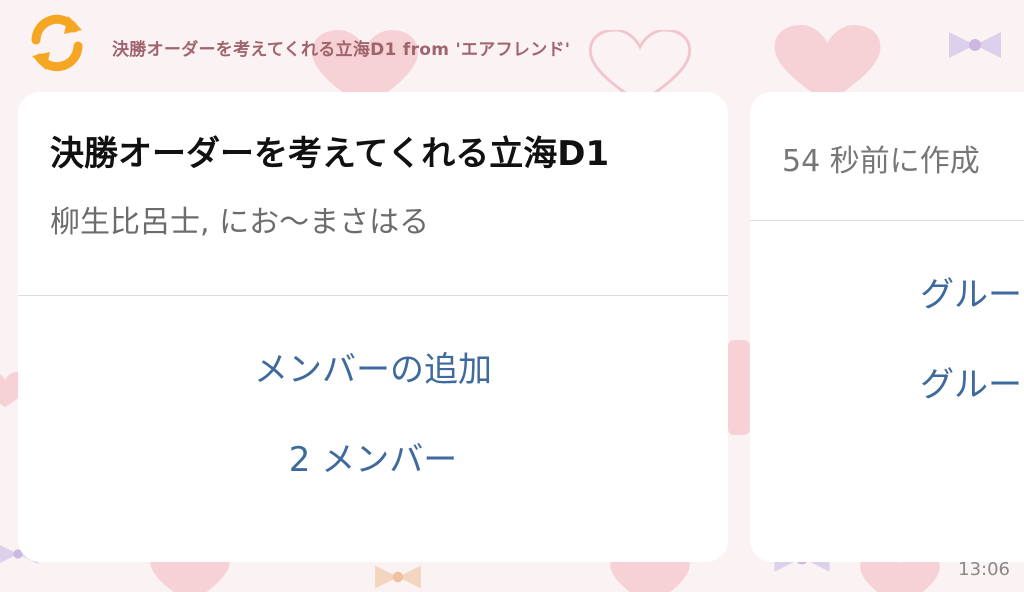 The image size is (1024, 592). I want to click on refresh-sync-icon, so click(57, 43).